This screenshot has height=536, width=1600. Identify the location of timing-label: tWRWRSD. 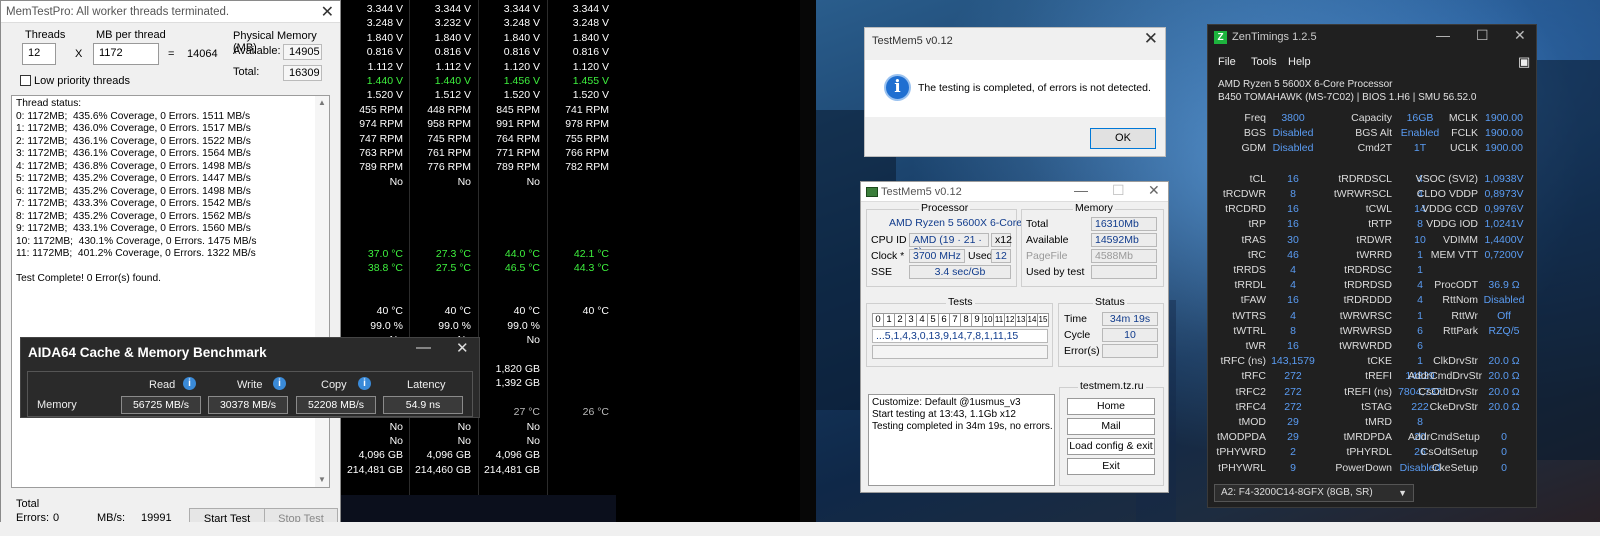
(1365, 330).